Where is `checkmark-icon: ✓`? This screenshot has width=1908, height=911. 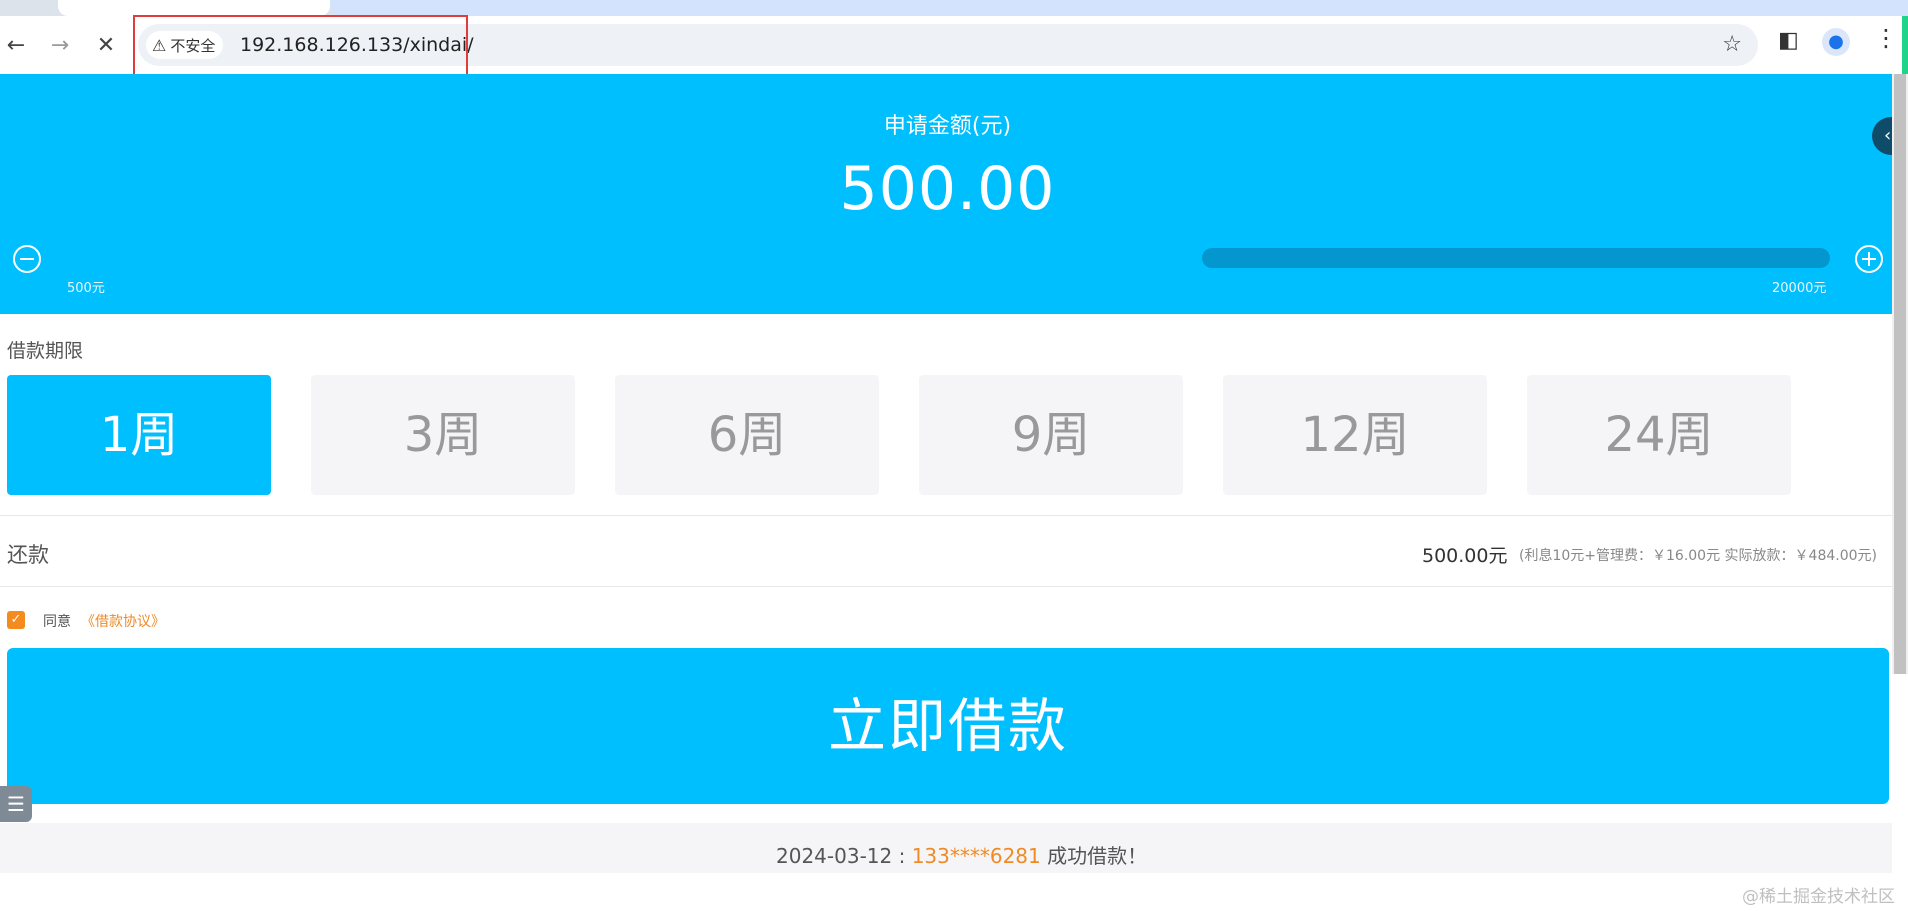
checkmark-icon: ✓ is located at coordinates (16, 619).